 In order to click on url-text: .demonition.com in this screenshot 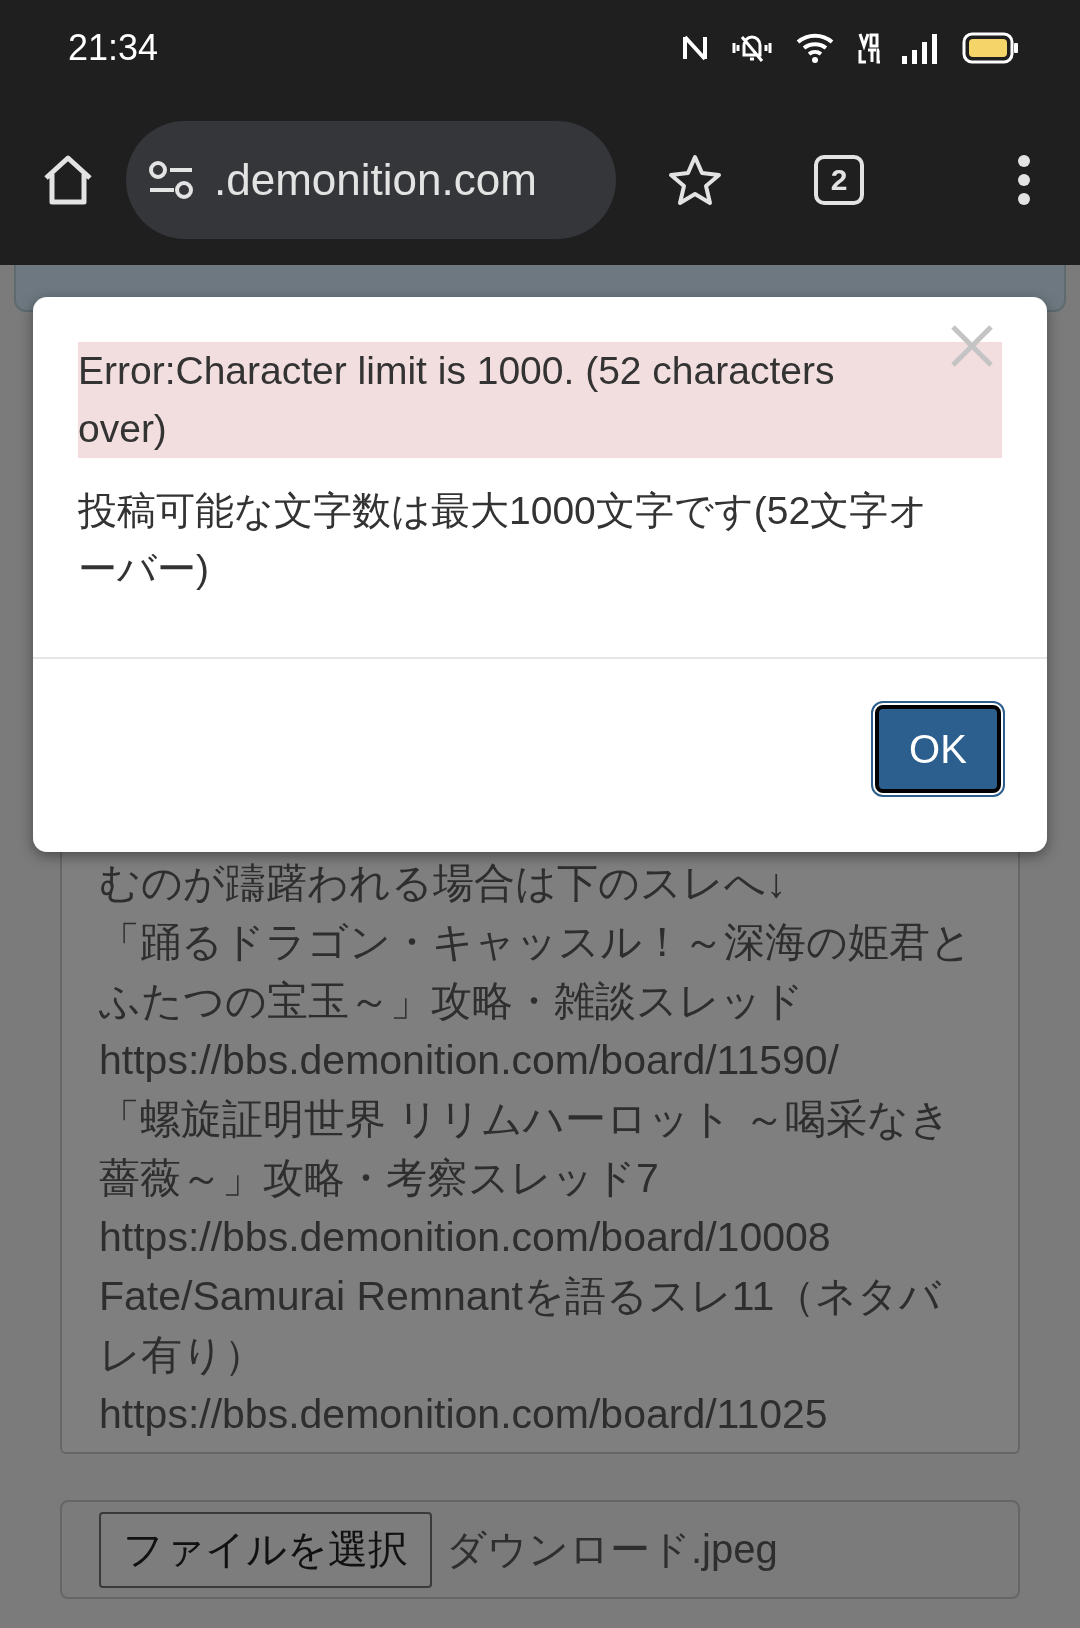, I will do `click(375, 180)`.